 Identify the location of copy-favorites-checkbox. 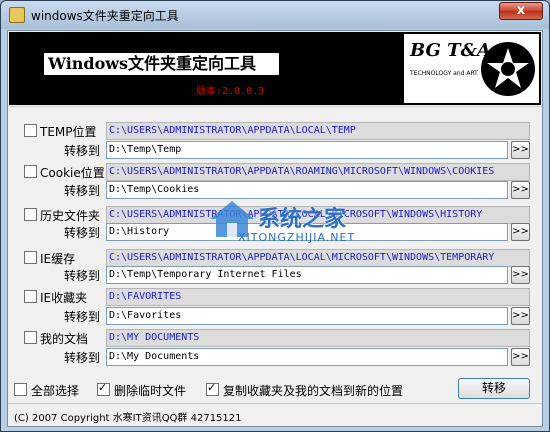
(212, 388).